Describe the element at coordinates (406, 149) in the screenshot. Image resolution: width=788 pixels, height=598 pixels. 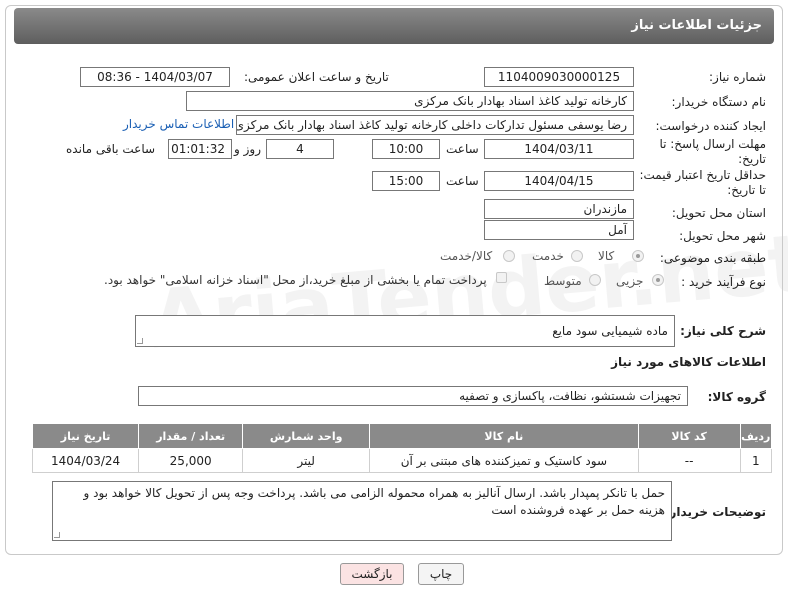
I see `reply-deadline-time: 10:00` at that location.